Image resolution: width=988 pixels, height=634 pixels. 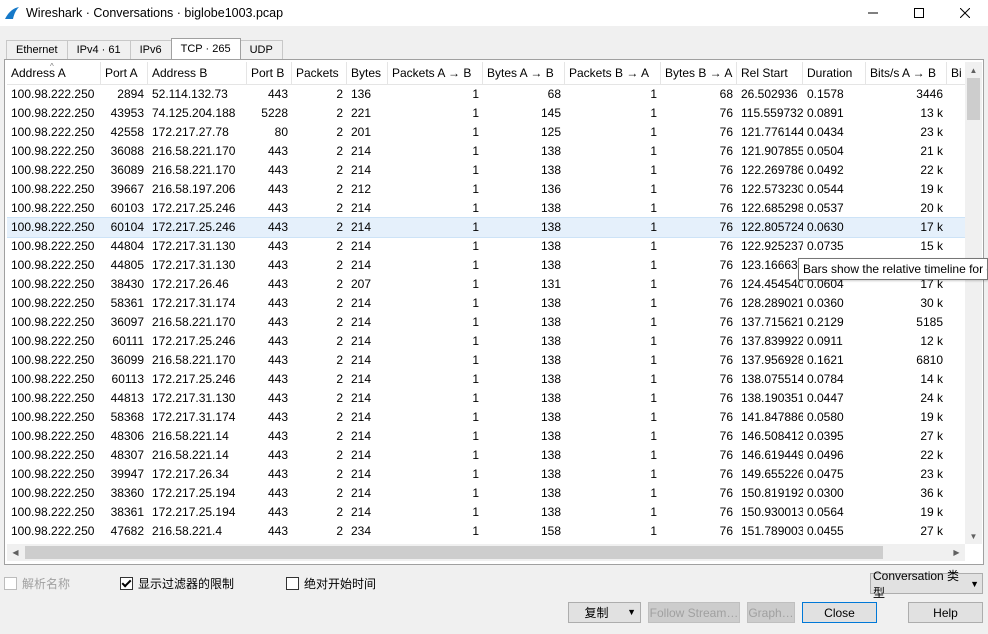 What do you see at coordinates (931, 132) in the screenshot?
I see `cell-bits-a-b: 23 k` at bounding box center [931, 132].